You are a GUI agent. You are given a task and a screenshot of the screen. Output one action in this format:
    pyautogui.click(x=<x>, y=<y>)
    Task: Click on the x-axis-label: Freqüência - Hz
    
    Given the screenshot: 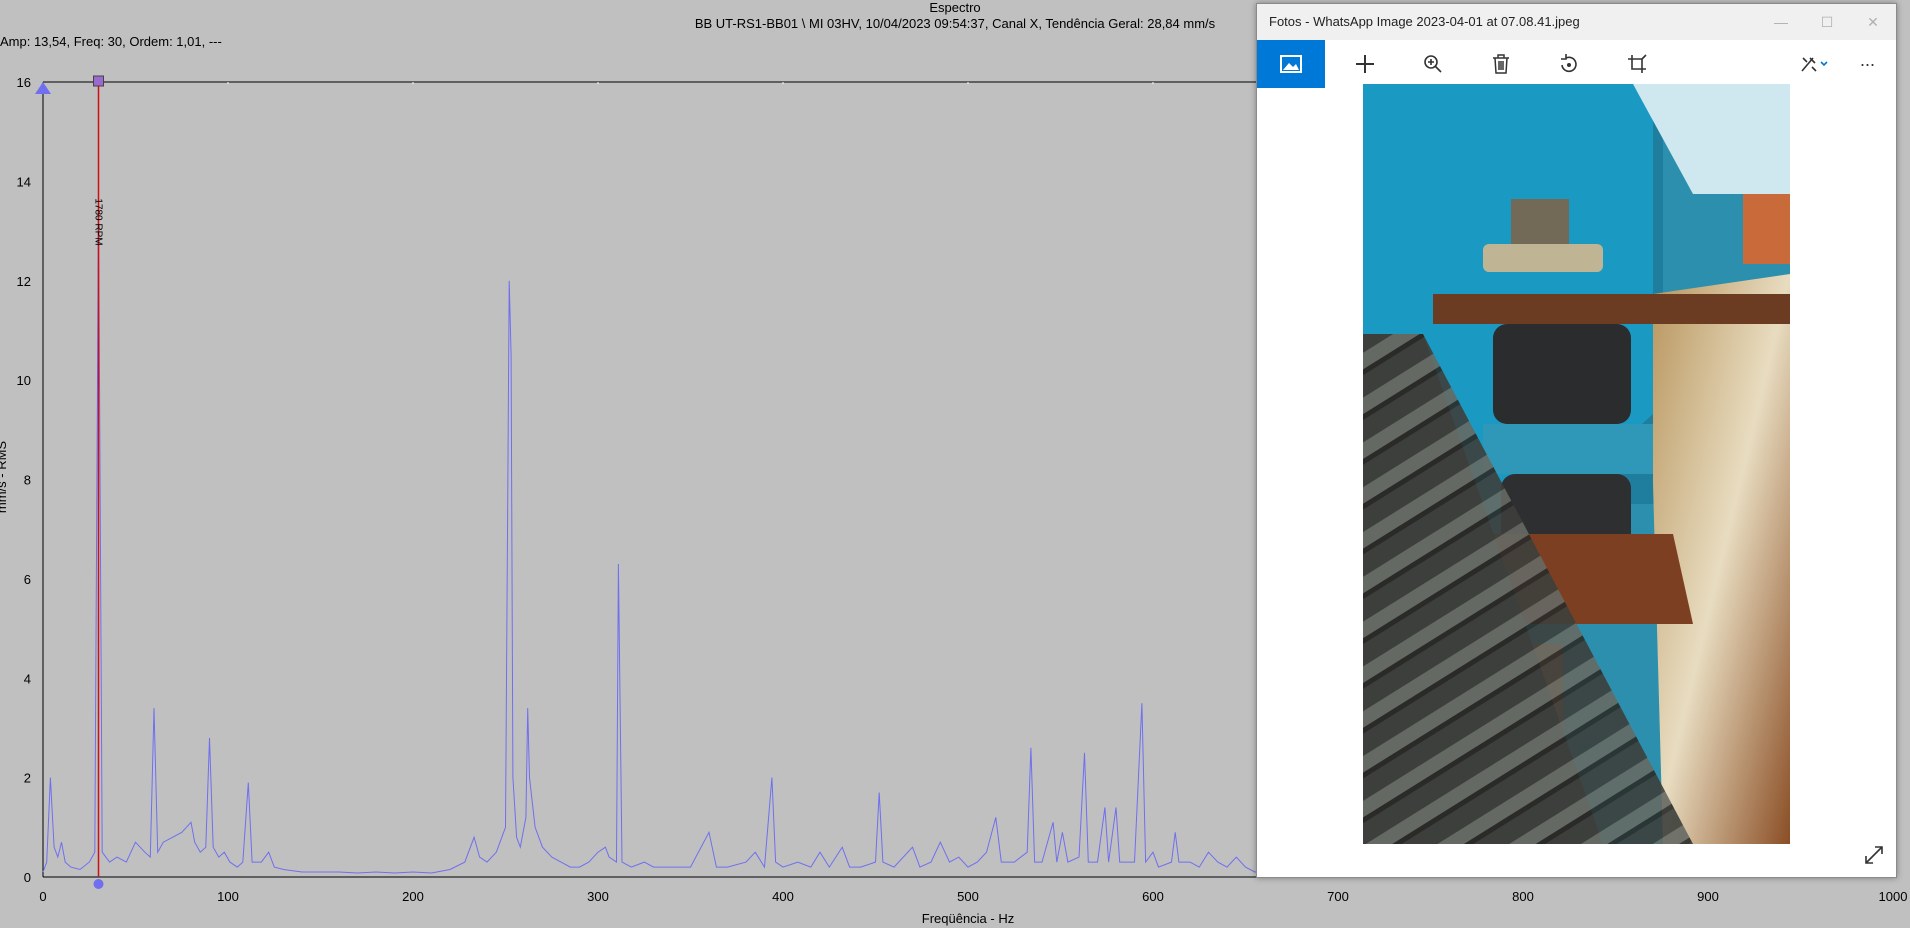 What is the action you would take?
    pyautogui.click(x=968, y=918)
    